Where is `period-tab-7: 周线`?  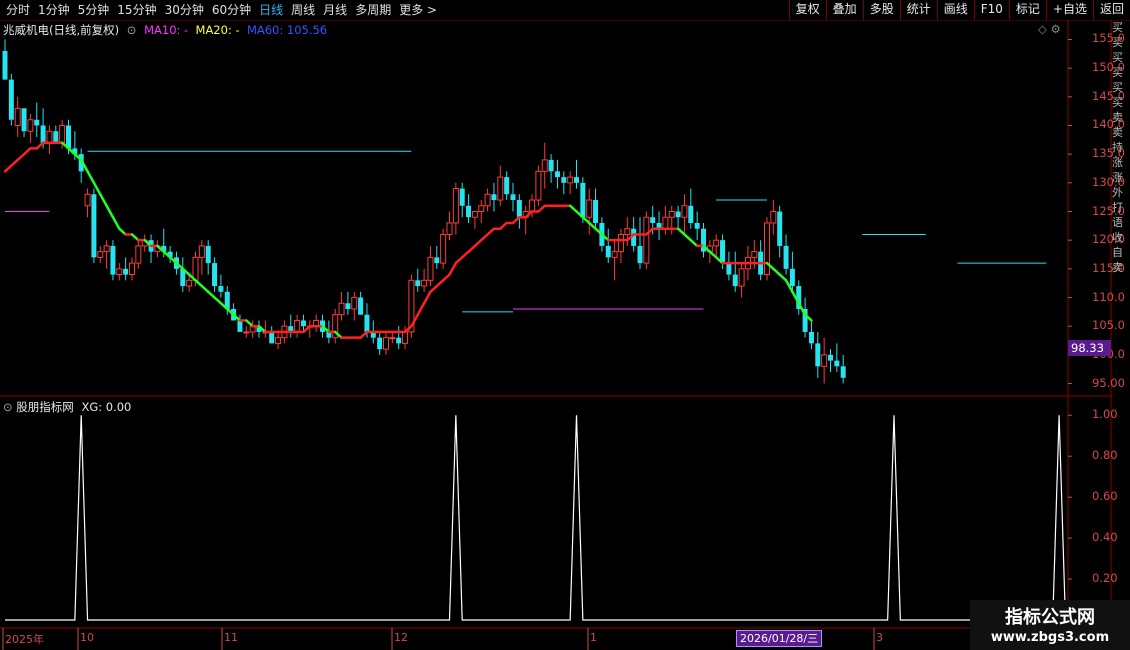
period-tab-7: 周线 is located at coordinates (303, 10).